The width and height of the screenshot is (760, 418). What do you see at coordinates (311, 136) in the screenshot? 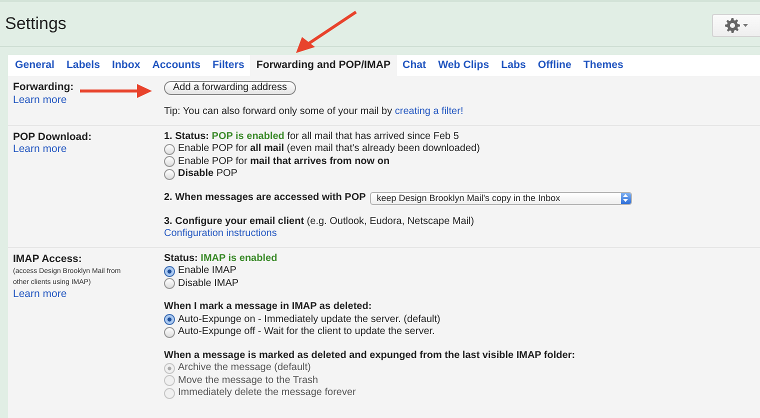
I see `status-text: 1. Status: POP is enabled for all mail that has arrived since Feb 5` at bounding box center [311, 136].